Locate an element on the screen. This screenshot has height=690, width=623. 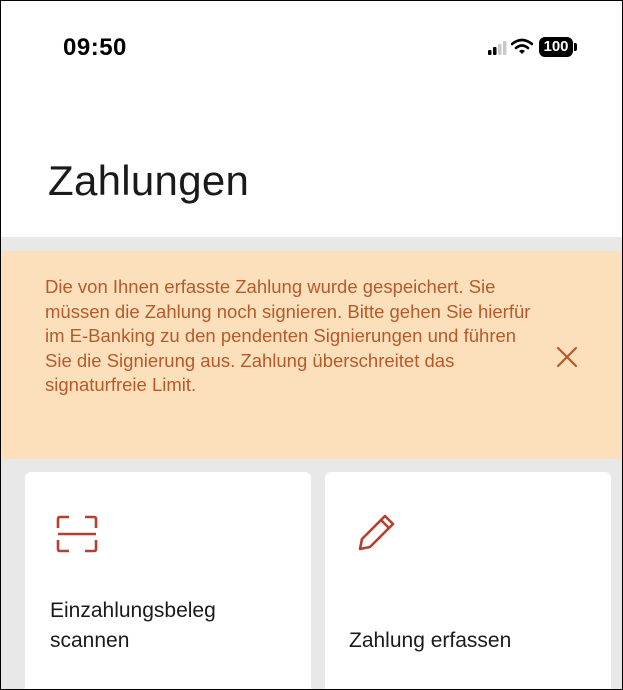
status-time: 09:50 is located at coordinates (95, 47).